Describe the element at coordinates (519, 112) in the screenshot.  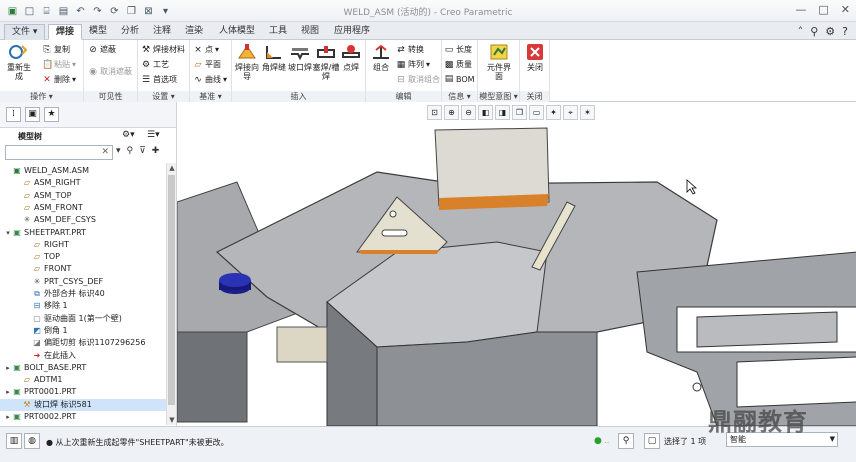
I see `saved-views-icon: ❒` at that location.